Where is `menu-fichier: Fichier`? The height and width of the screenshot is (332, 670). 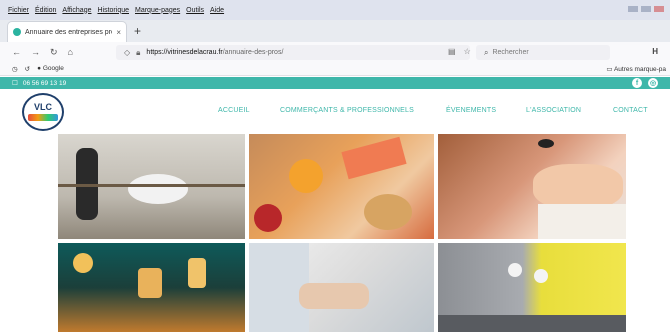
menu-fichier: Fichier is located at coordinates (18, 10).